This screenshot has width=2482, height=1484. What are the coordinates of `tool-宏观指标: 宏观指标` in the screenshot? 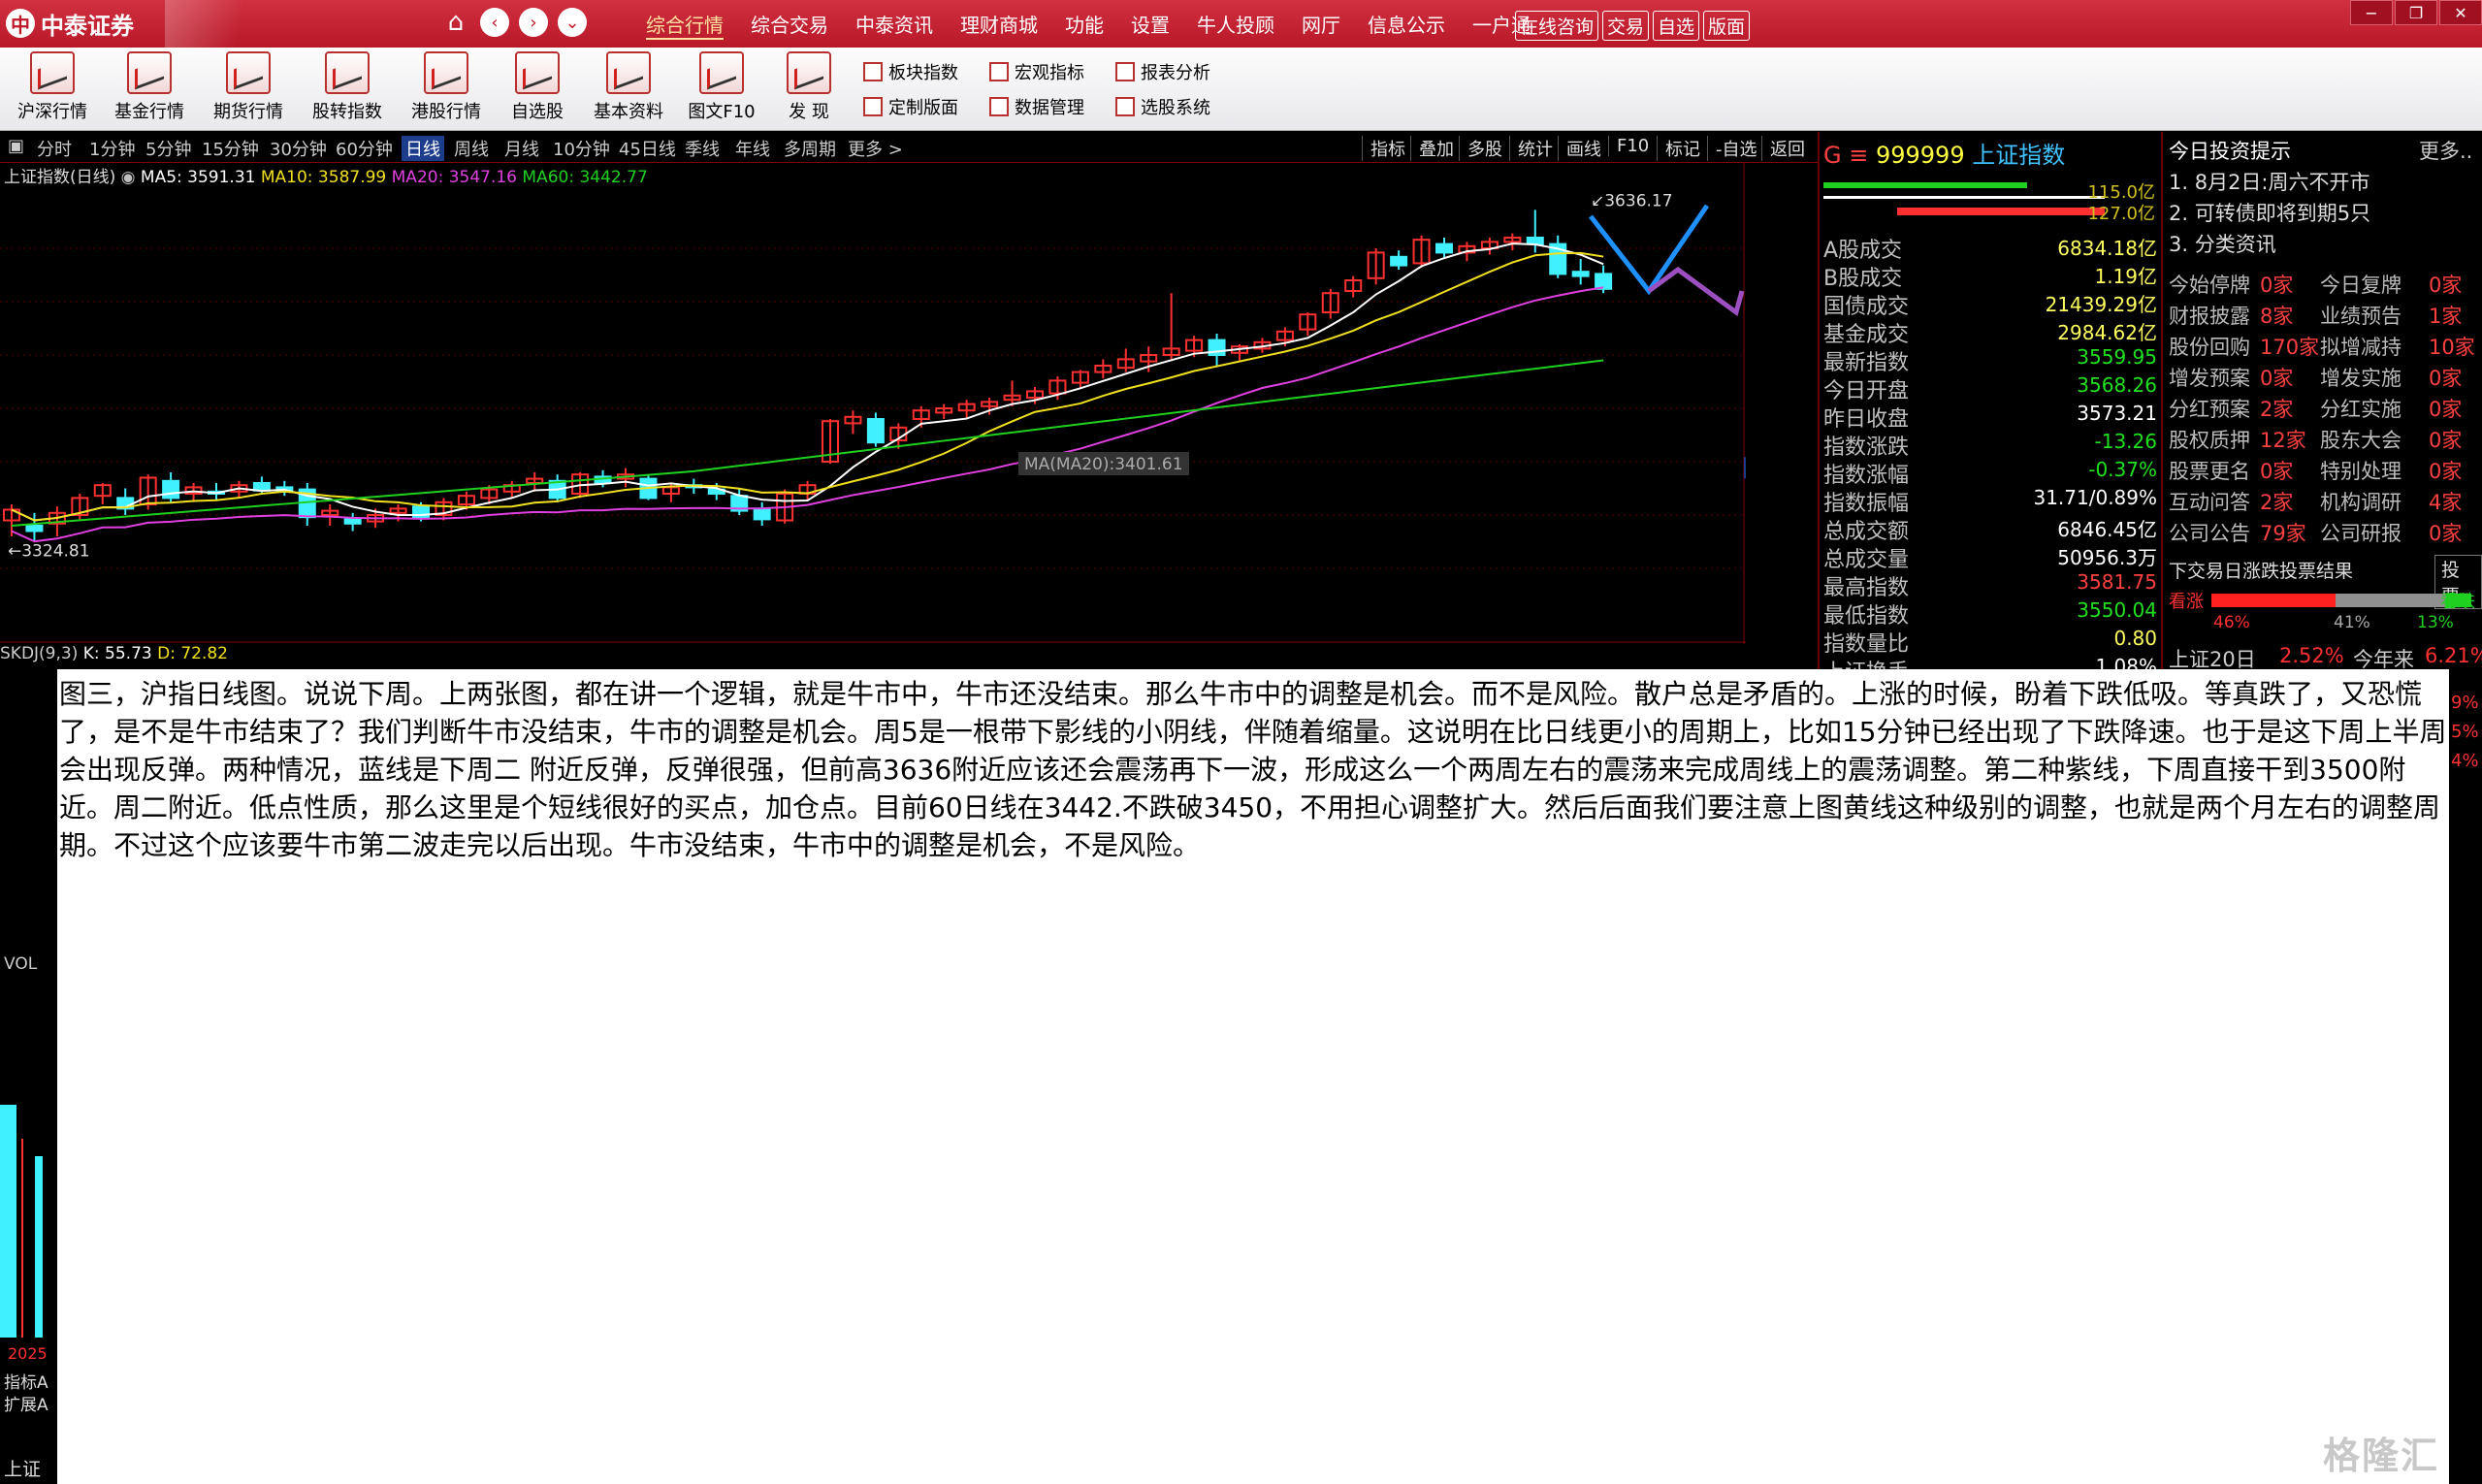 It's located at (1036, 71).